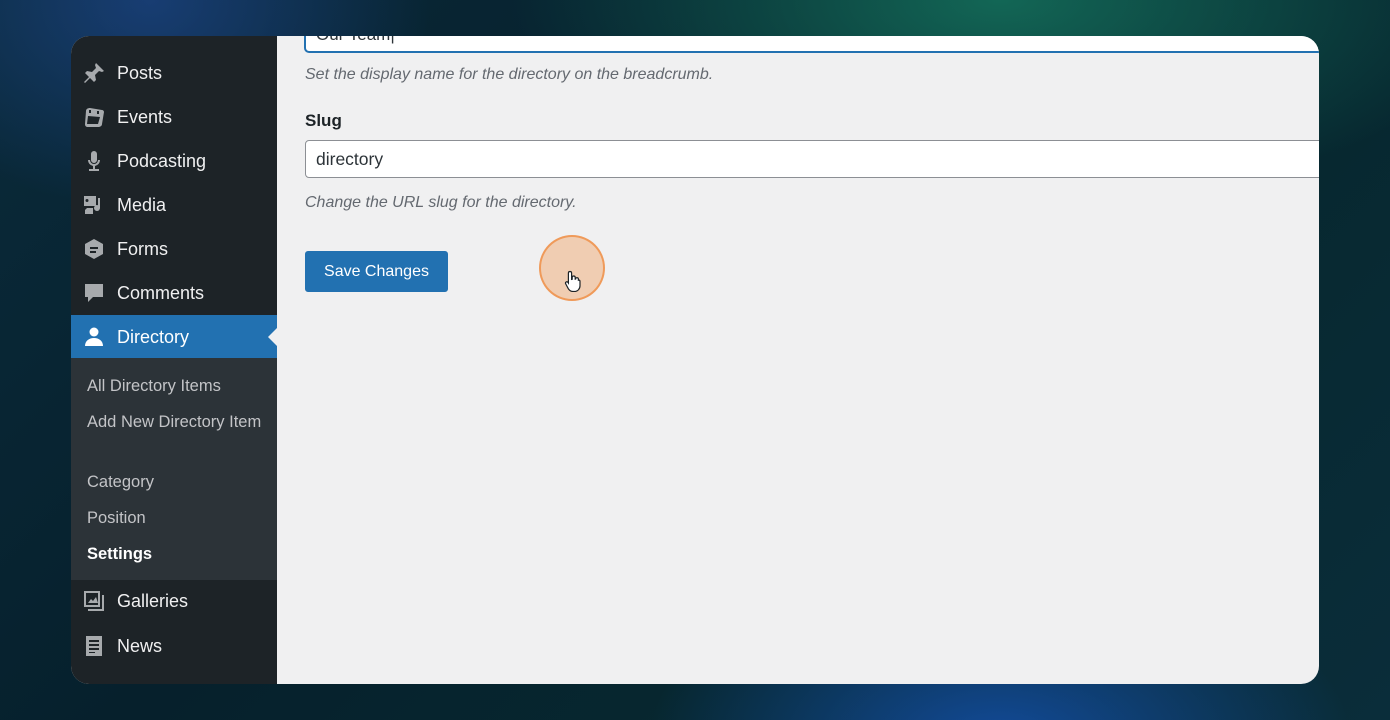 Image resolution: width=1390 pixels, height=720 pixels. Describe the element at coordinates (177, 518) in the screenshot. I see `submenu-item-position: Position` at that location.